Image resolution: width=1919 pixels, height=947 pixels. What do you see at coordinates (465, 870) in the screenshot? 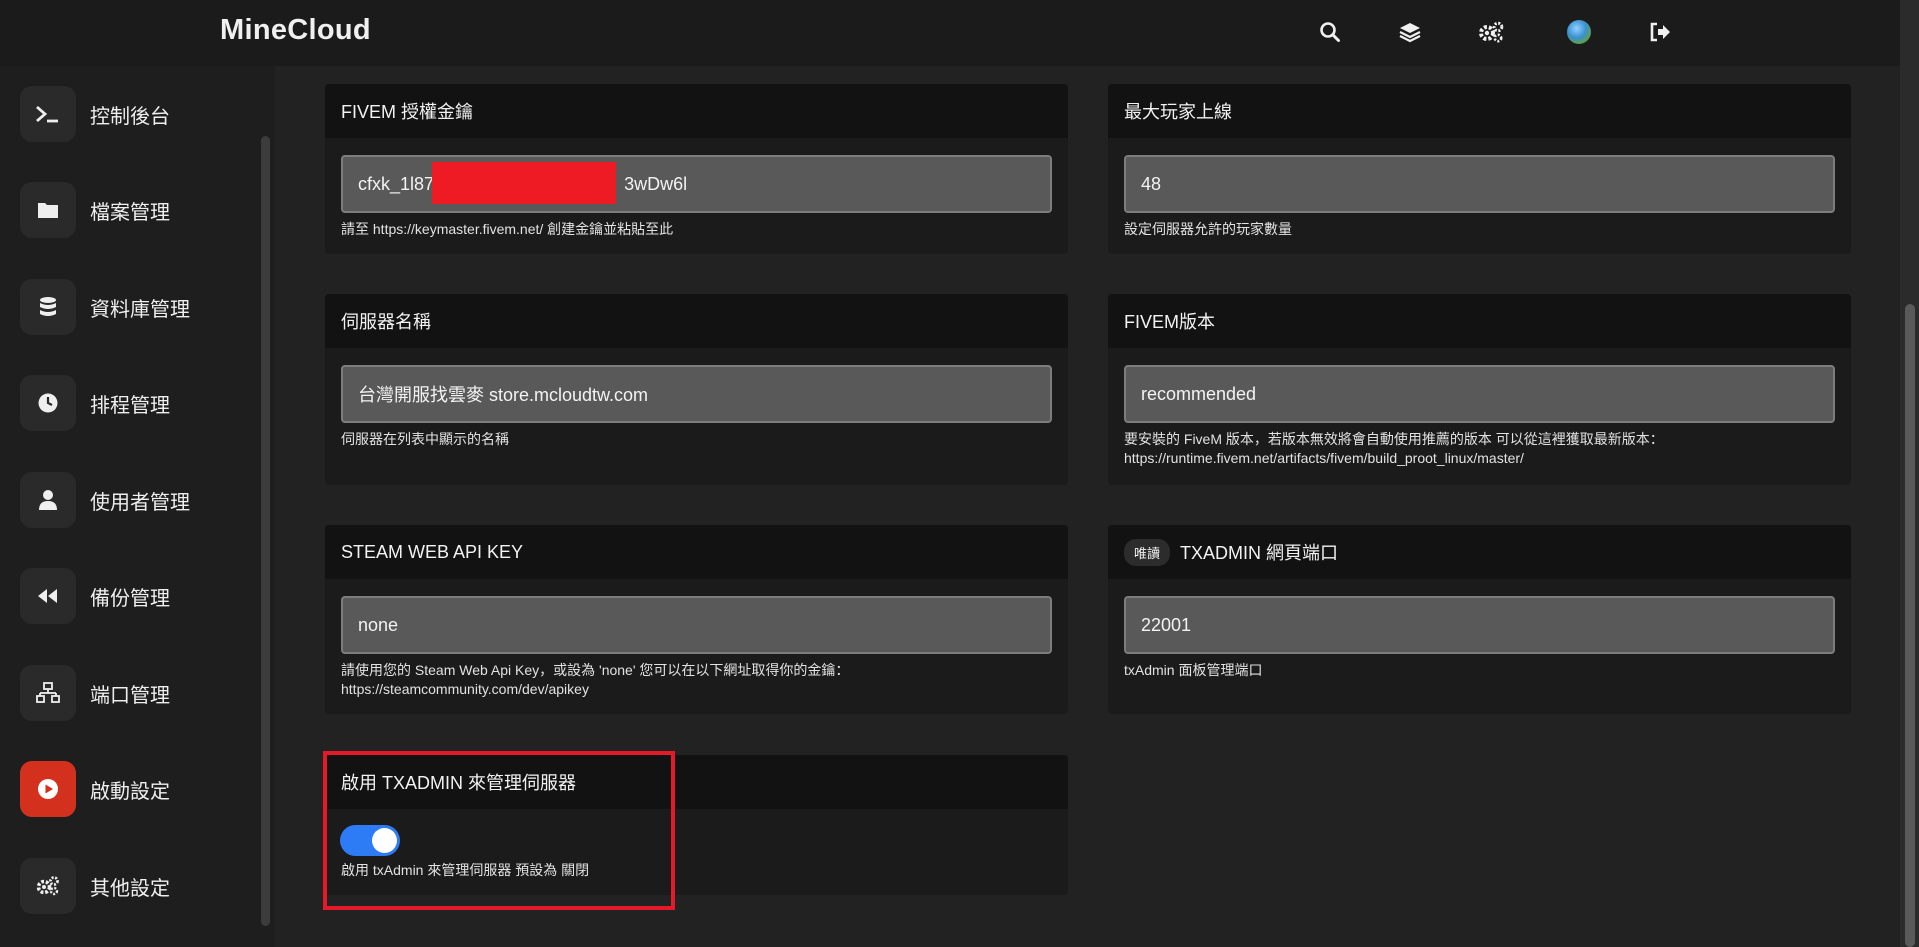
I see `card-hint: 啟用 txAdmin 來管理伺服器 預設為 關閉` at bounding box center [465, 870].